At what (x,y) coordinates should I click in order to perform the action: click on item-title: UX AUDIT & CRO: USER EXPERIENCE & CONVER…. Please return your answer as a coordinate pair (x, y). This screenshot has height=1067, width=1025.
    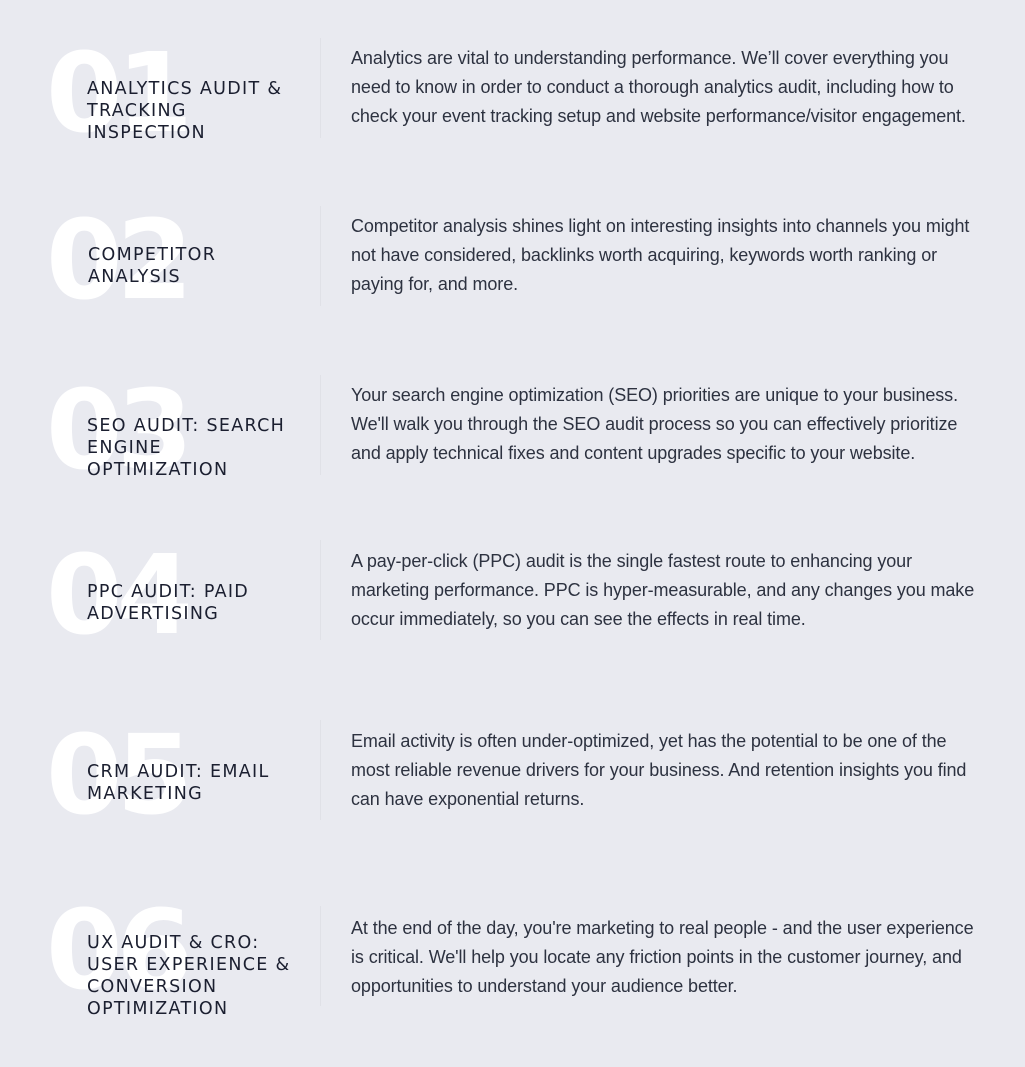
    Looking at the image, I should click on (189, 976).